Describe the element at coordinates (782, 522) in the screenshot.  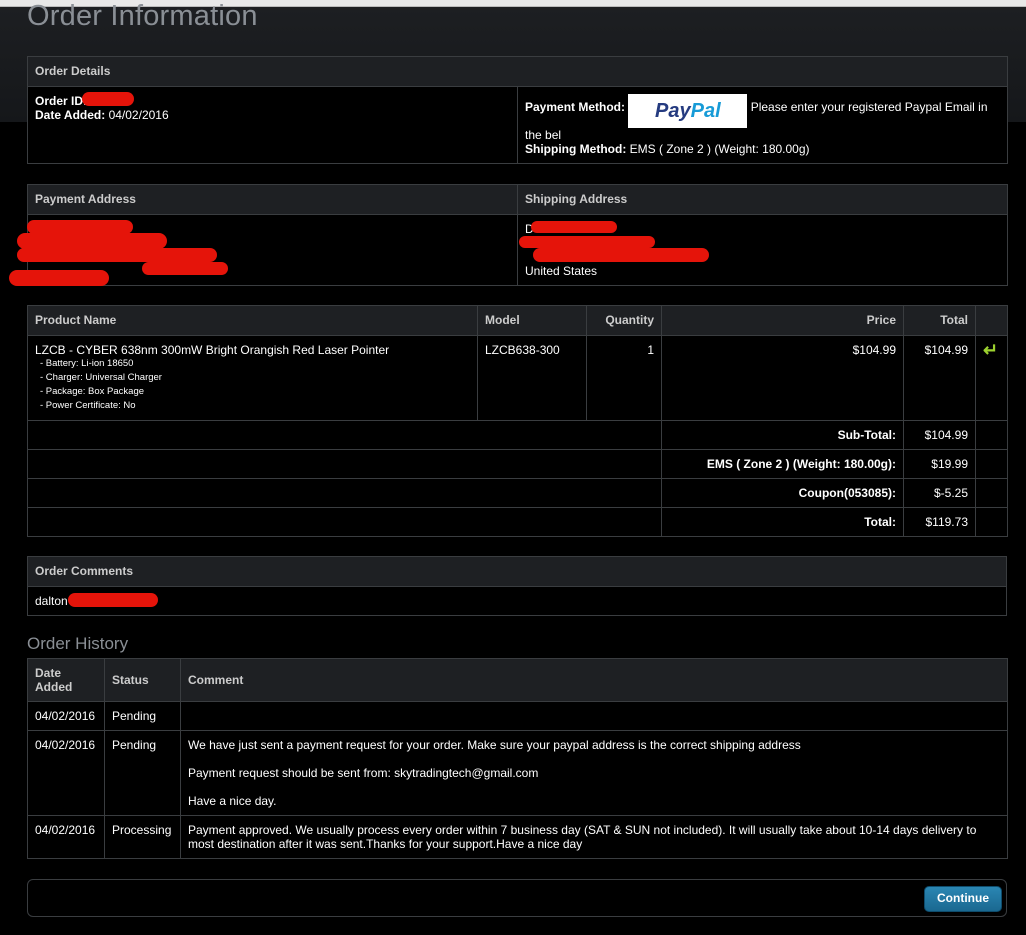
I see `grand-total-label: Total:` at that location.